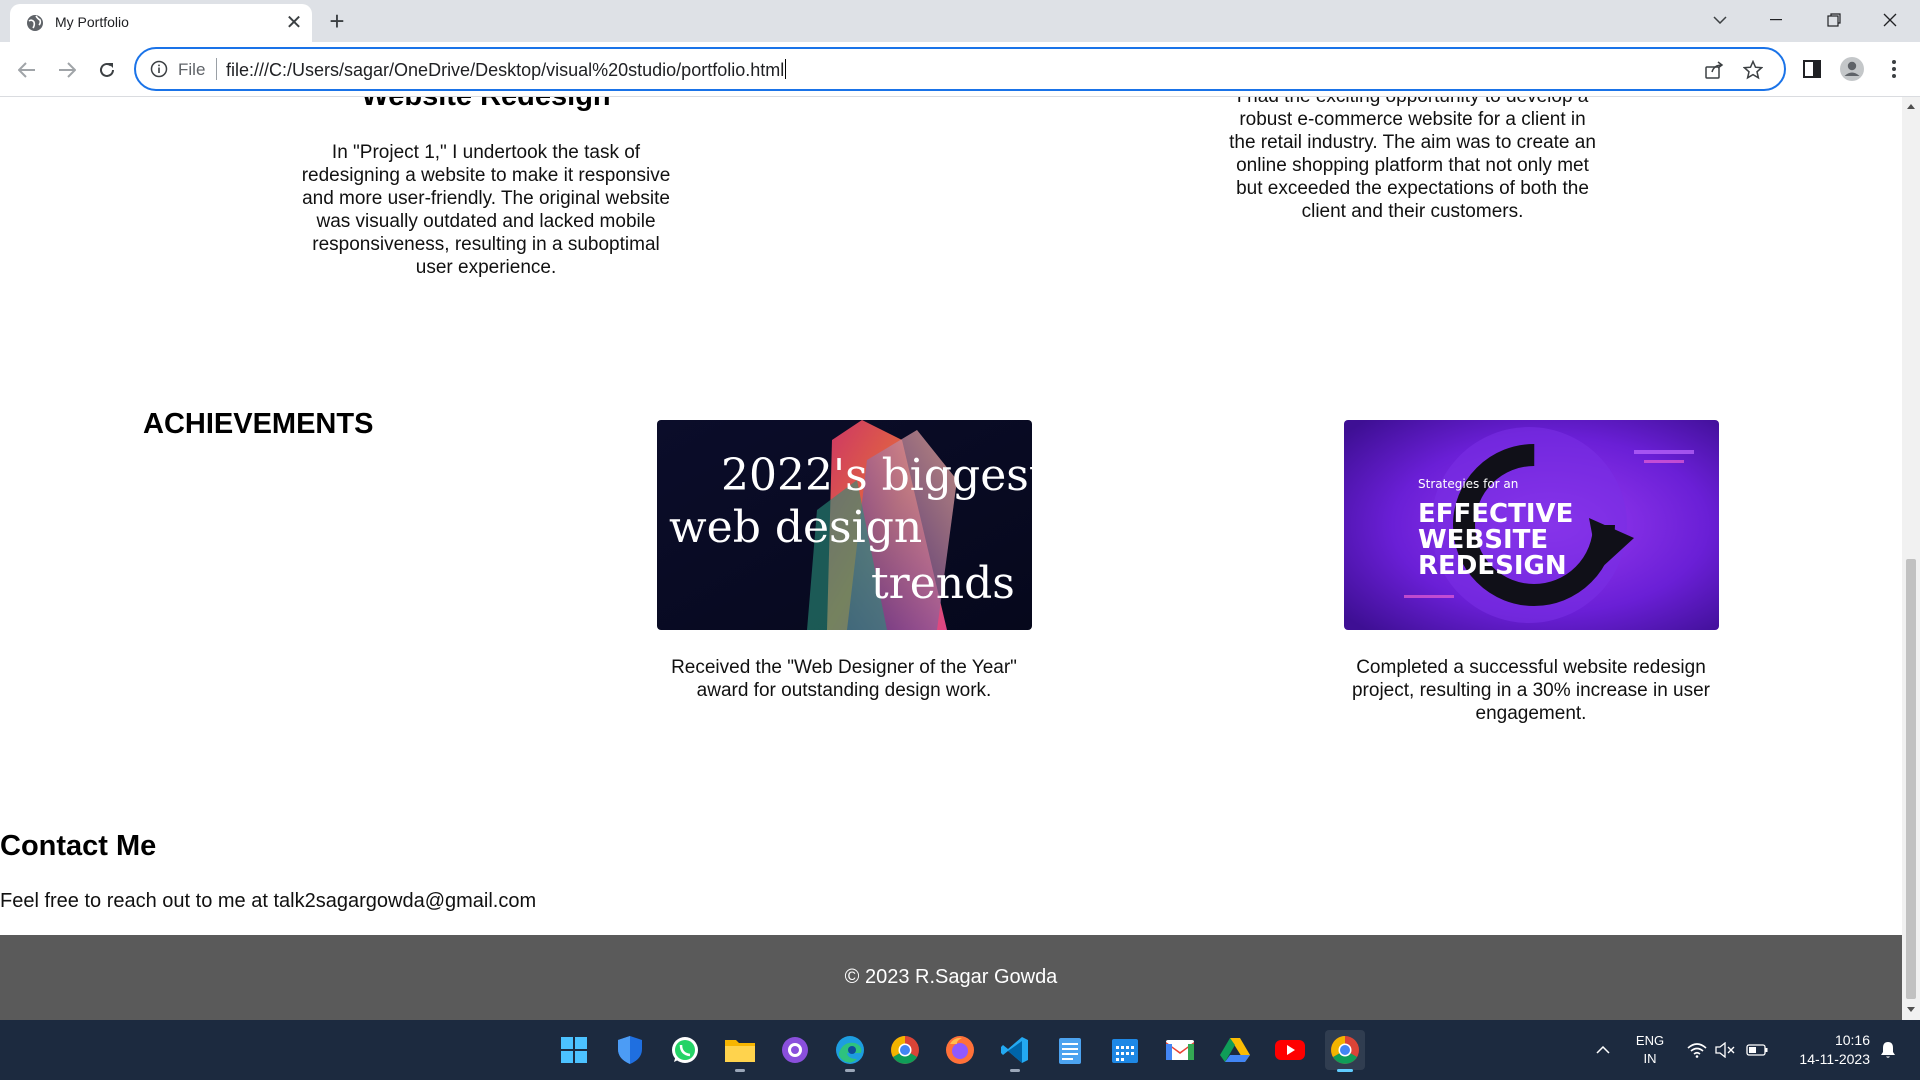  What do you see at coordinates (107, 70) in the screenshot?
I see `reload-icon` at bounding box center [107, 70].